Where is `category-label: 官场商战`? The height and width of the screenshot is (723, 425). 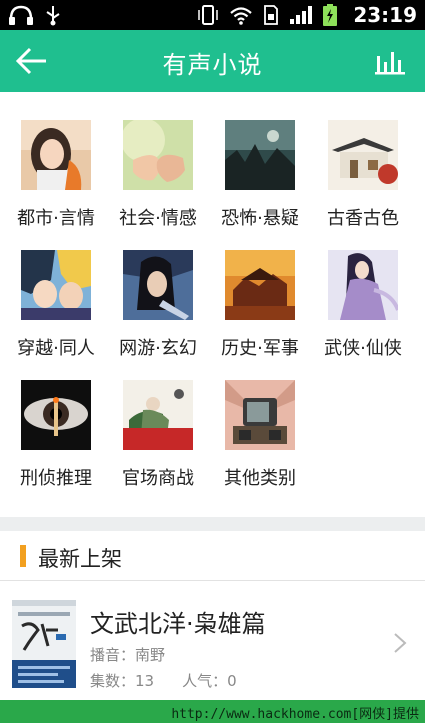 category-label: 官场商战 is located at coordinates (158, 478).